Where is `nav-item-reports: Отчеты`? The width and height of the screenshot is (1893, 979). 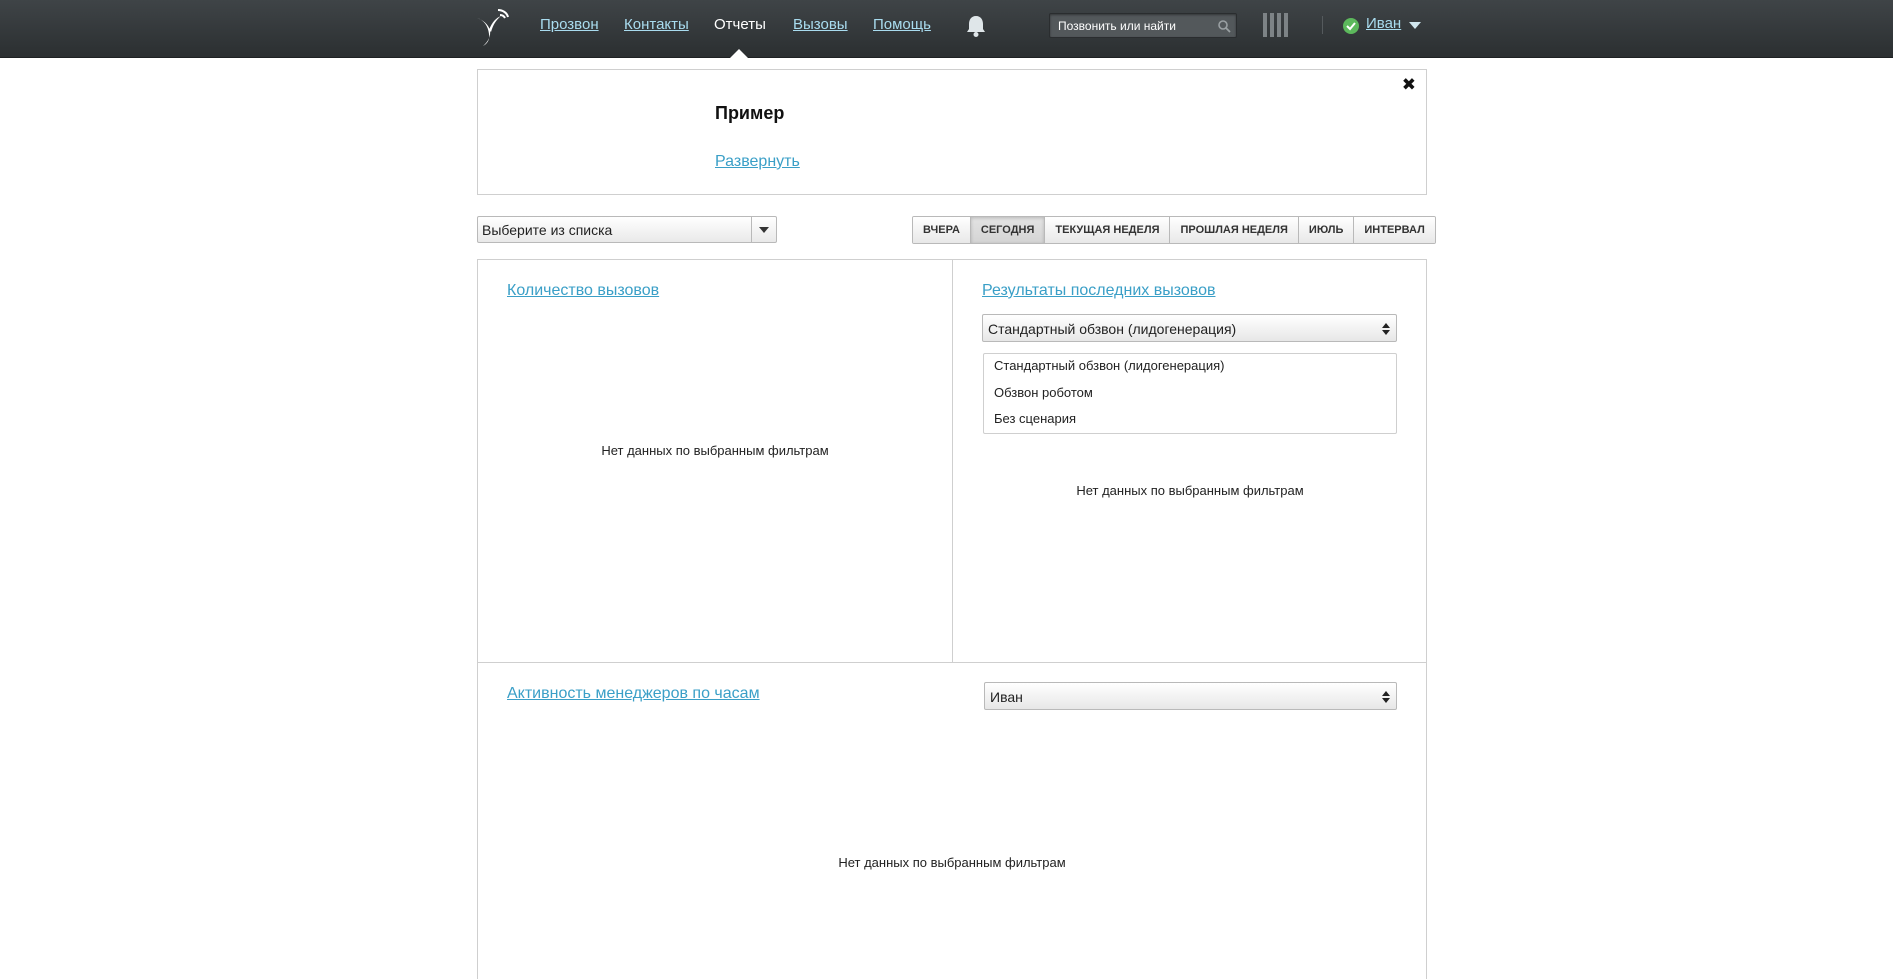
nav-item-reports: Отчеты is located at coordinates (740, 24).